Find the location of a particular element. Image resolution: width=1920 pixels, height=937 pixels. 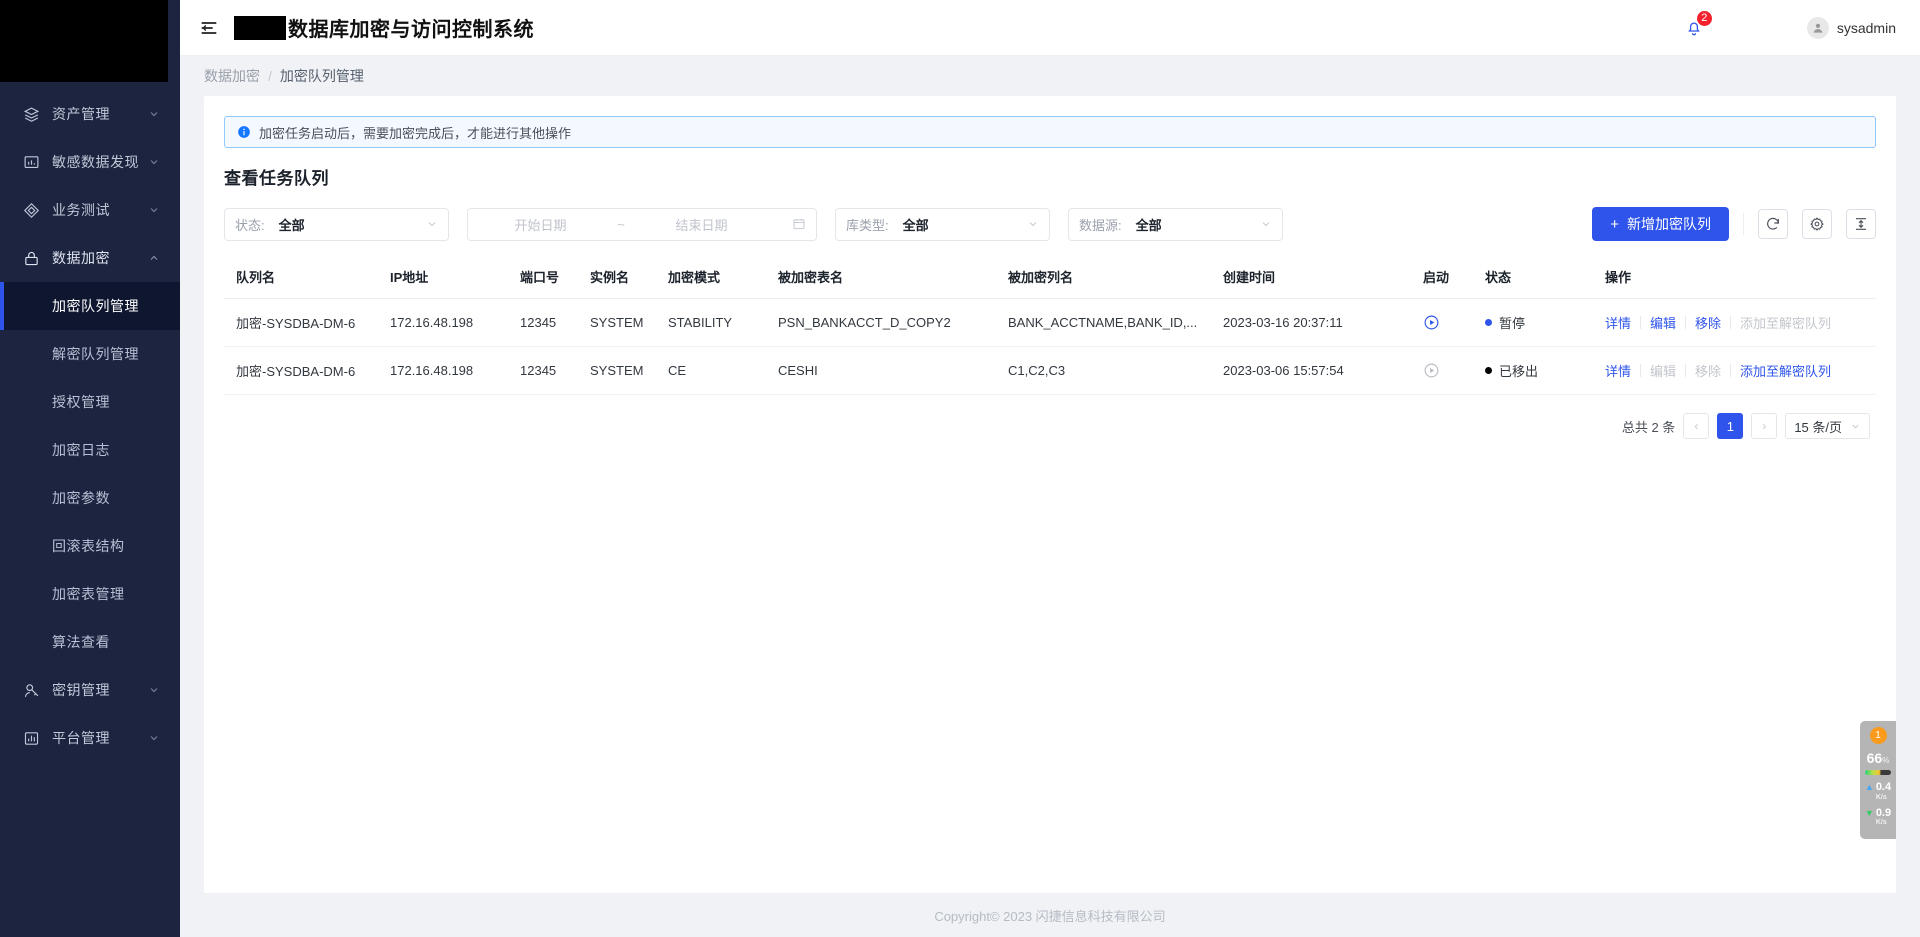

sidebar-group-platform-management: 平台管理 is located at coordinates (90, 738).